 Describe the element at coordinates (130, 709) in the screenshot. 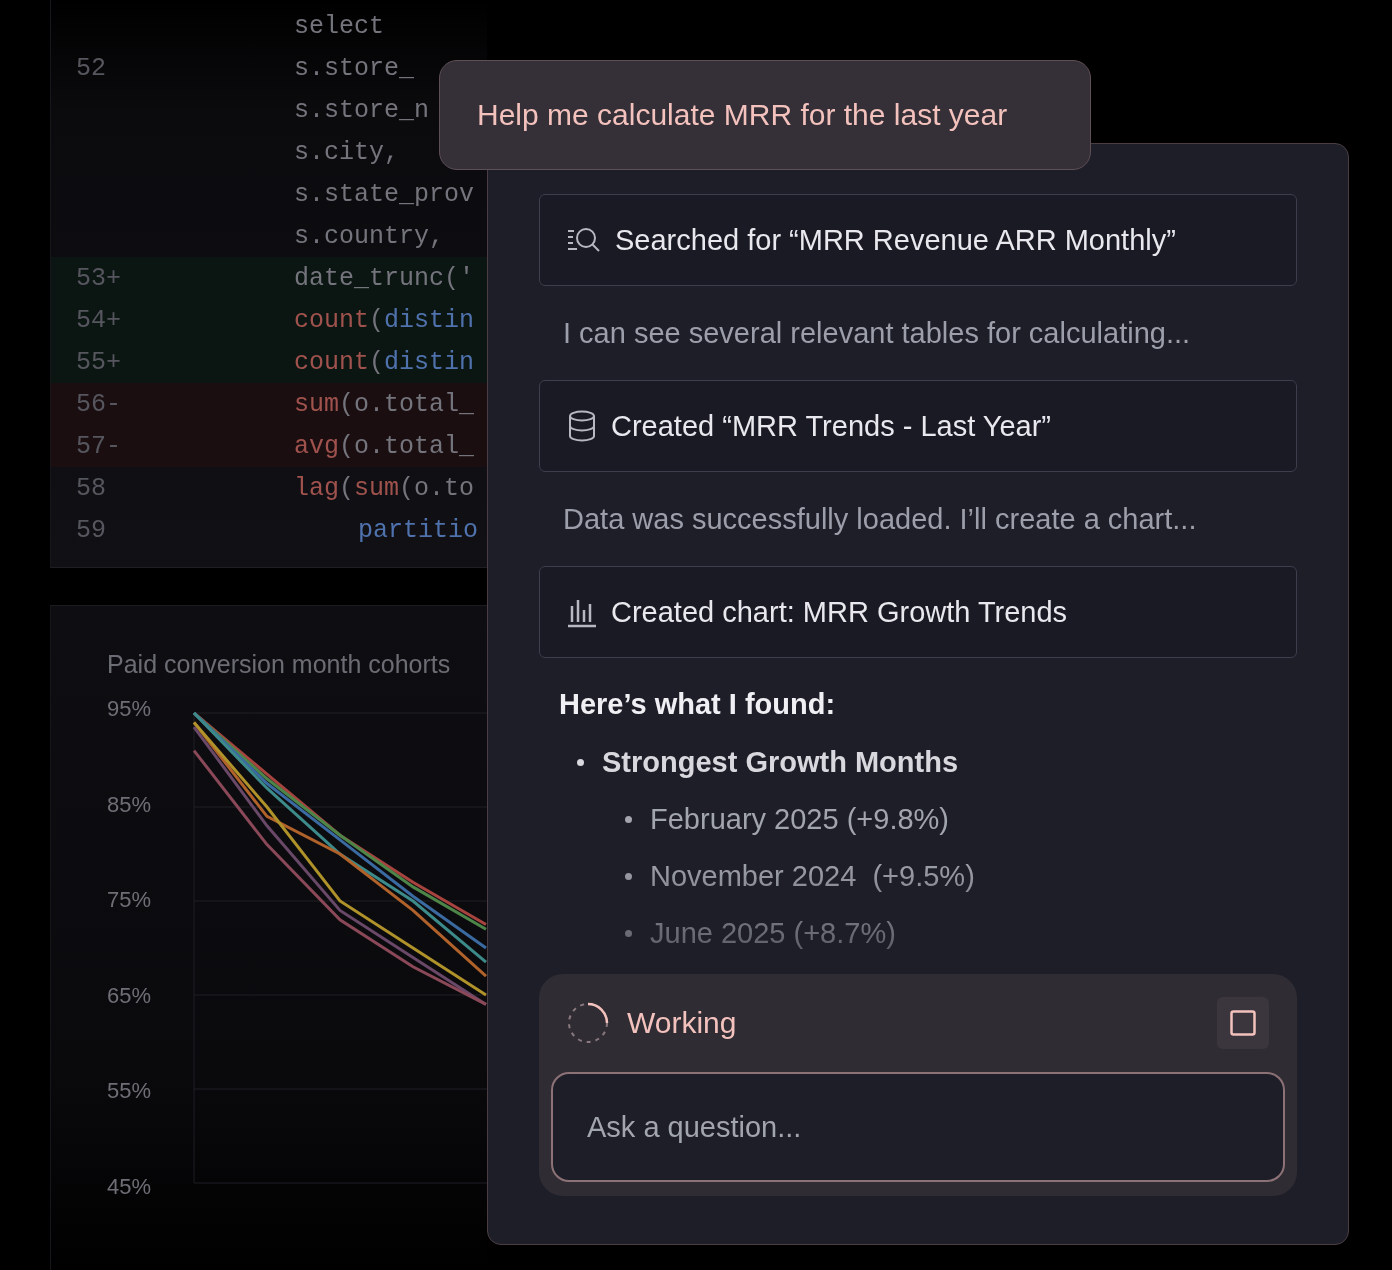

I see `y-axis-label: 95%` at that location.